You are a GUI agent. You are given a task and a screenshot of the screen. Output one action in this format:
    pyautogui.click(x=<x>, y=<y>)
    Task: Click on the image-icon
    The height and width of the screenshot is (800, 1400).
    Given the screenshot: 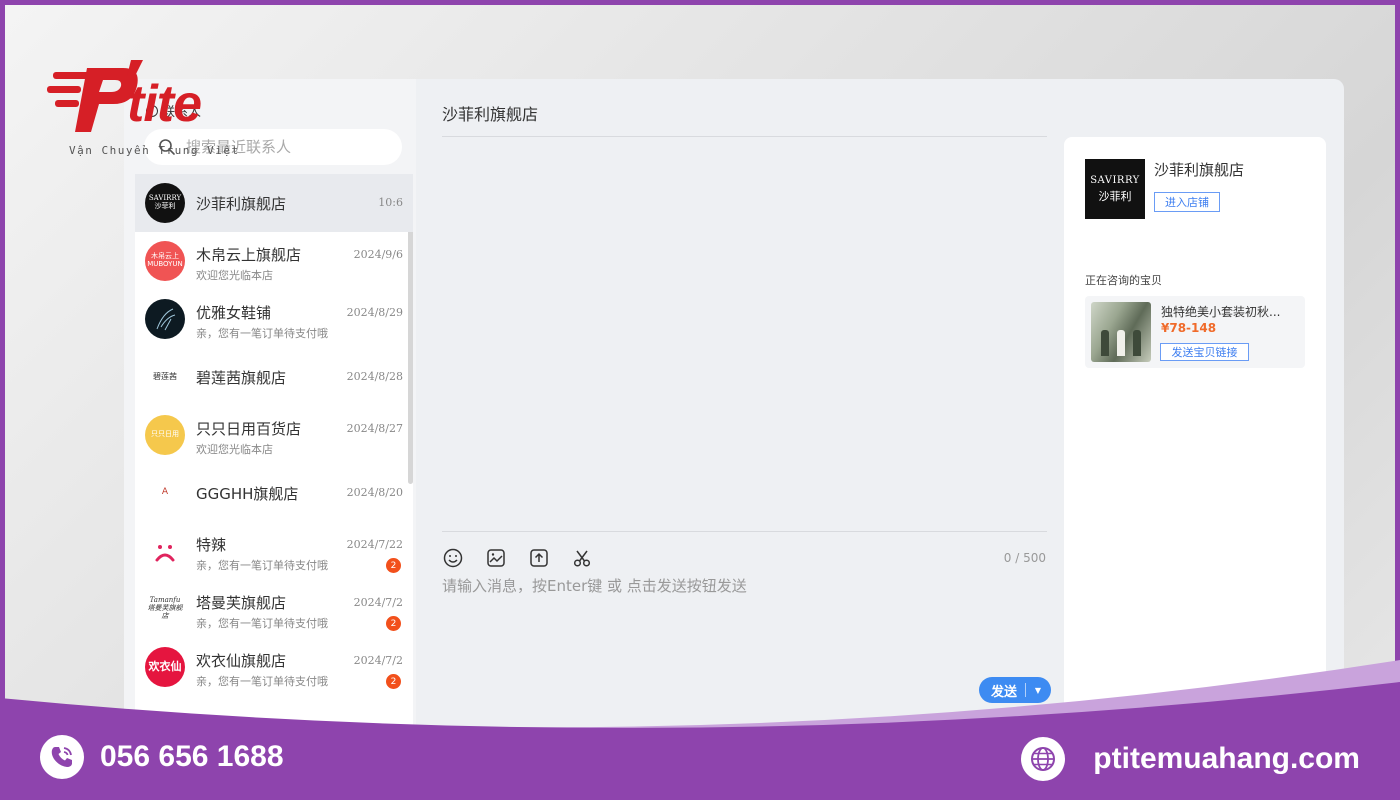 What is the action you would take?
    pyautogui.click(x=496, y=558)
    